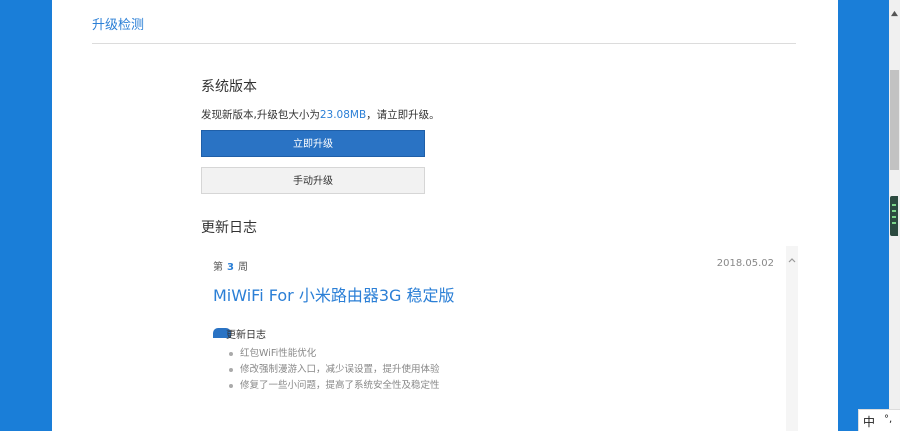  Describe the element at coordinates (403, 115) in the screenshot. I see `update-message-suffix: ，请立即升级。` at that location.